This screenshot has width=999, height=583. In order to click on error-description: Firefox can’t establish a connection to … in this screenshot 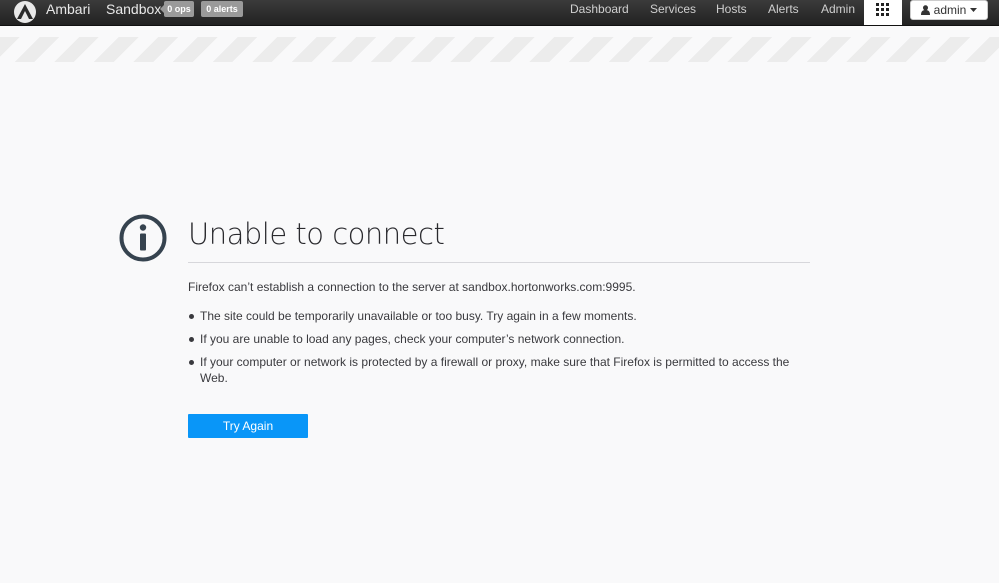, I will do `click(412, 287)`.